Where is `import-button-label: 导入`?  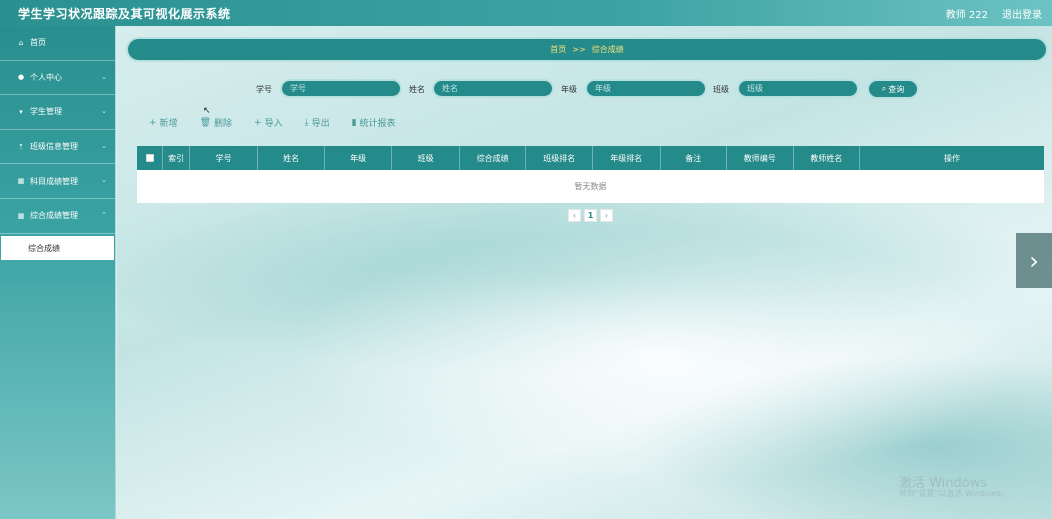
import-button-label: 导入 is located at coordinates (273, 124).